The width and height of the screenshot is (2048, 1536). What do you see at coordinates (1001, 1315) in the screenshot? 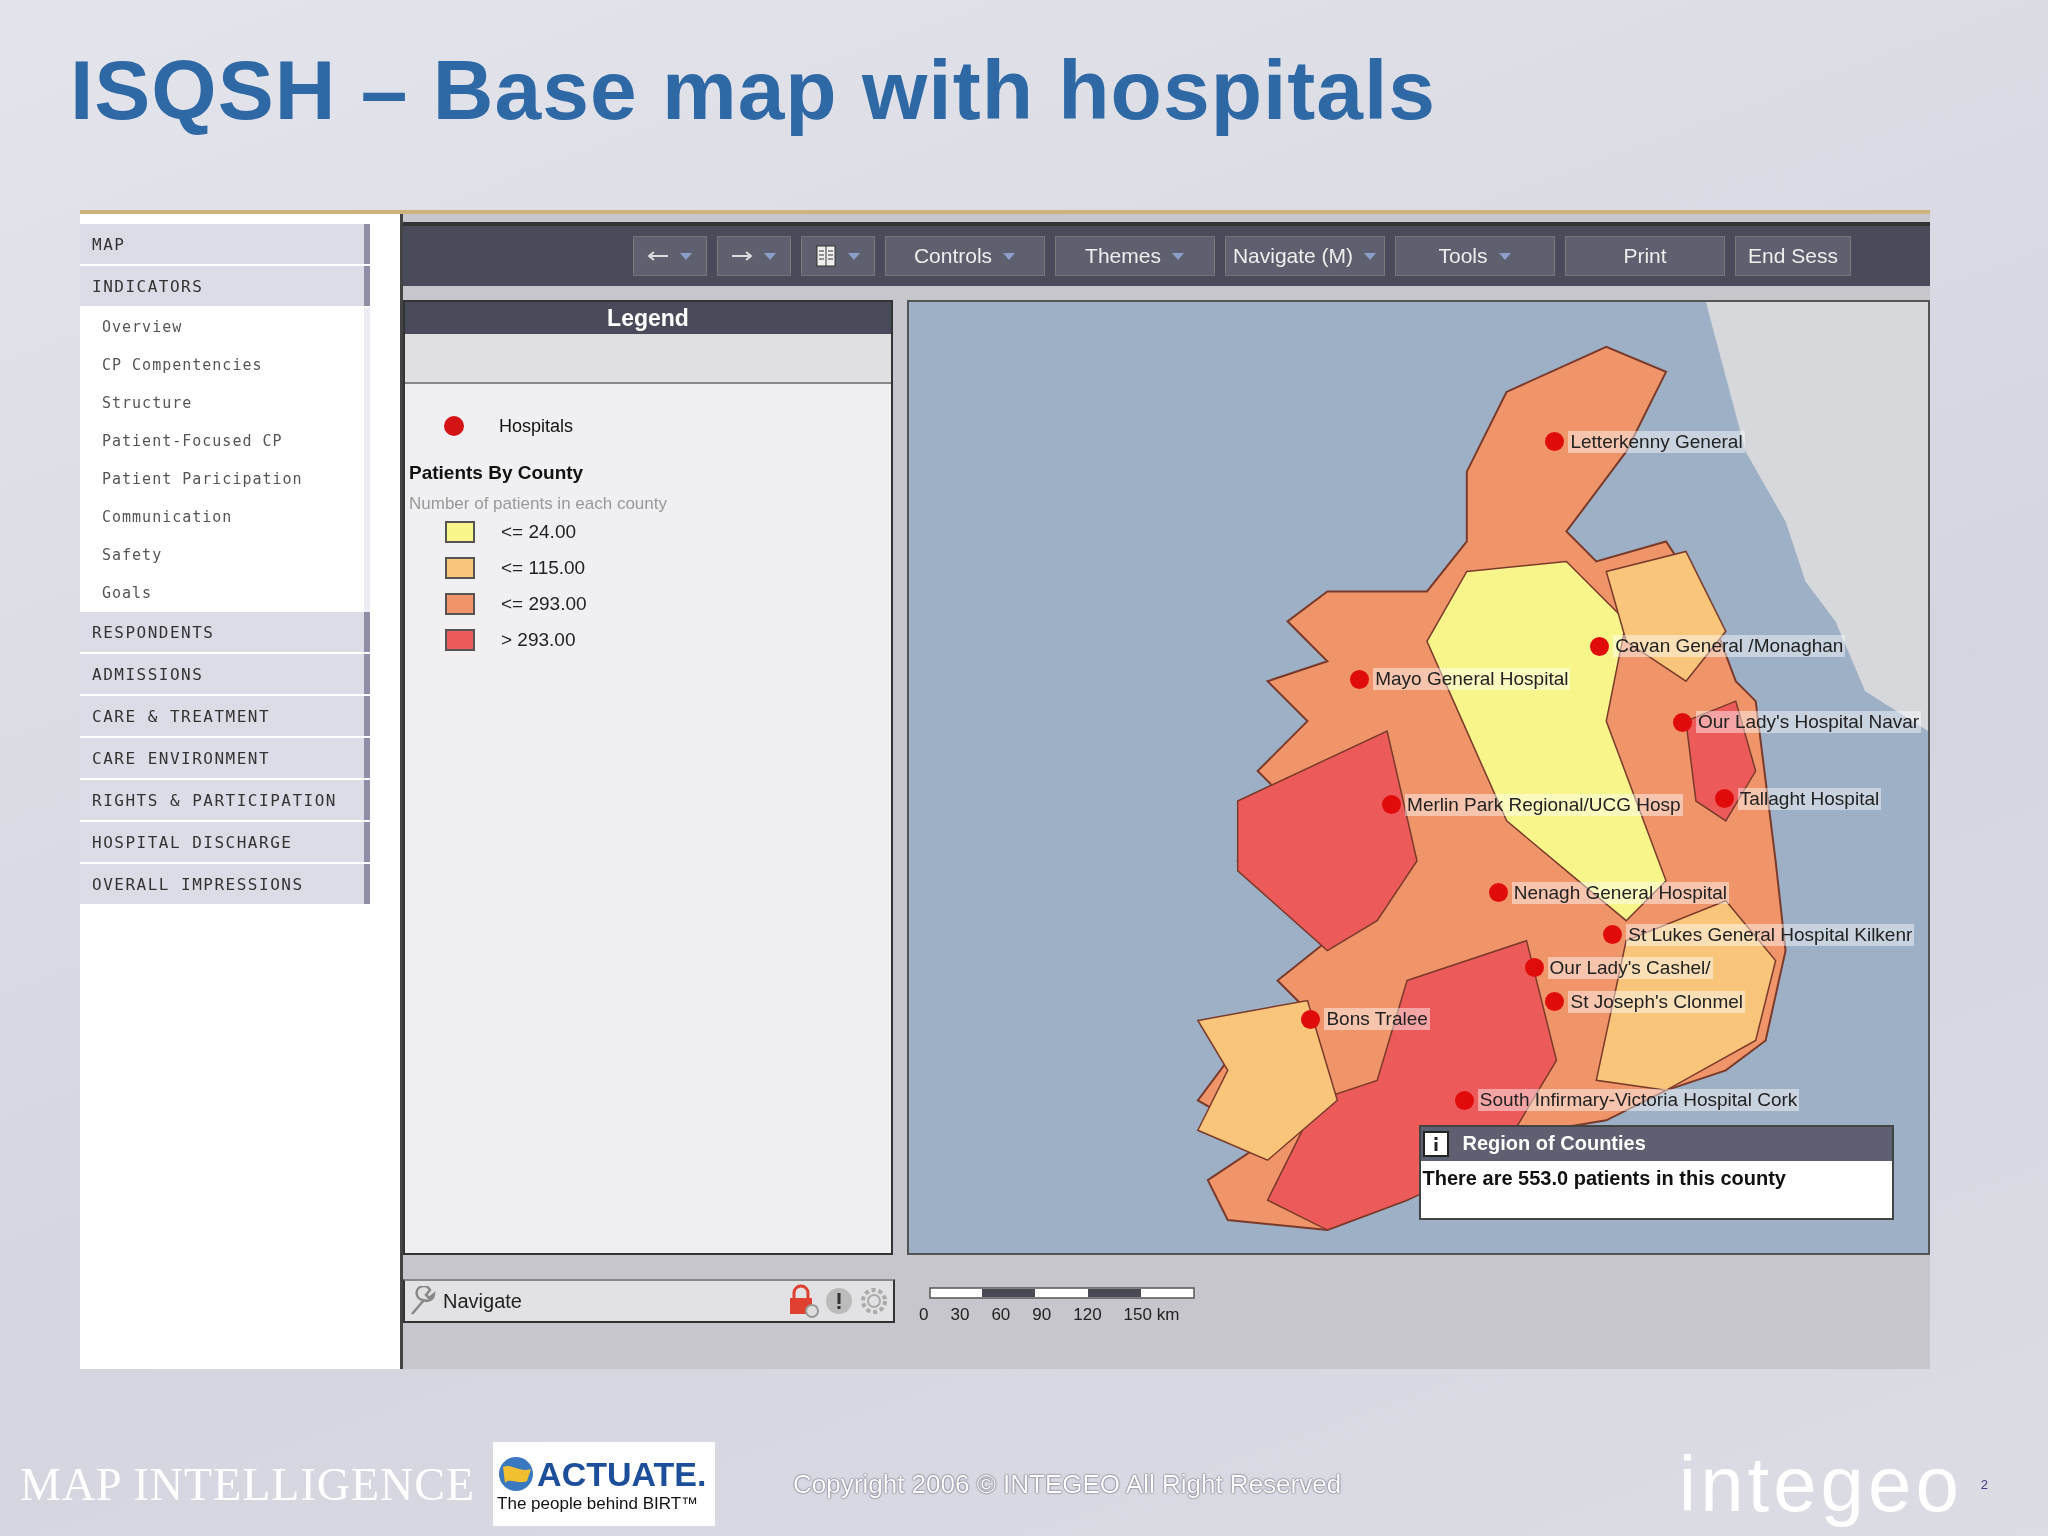
I see `scale-label: 60` at bounding box center [1001, 1315].